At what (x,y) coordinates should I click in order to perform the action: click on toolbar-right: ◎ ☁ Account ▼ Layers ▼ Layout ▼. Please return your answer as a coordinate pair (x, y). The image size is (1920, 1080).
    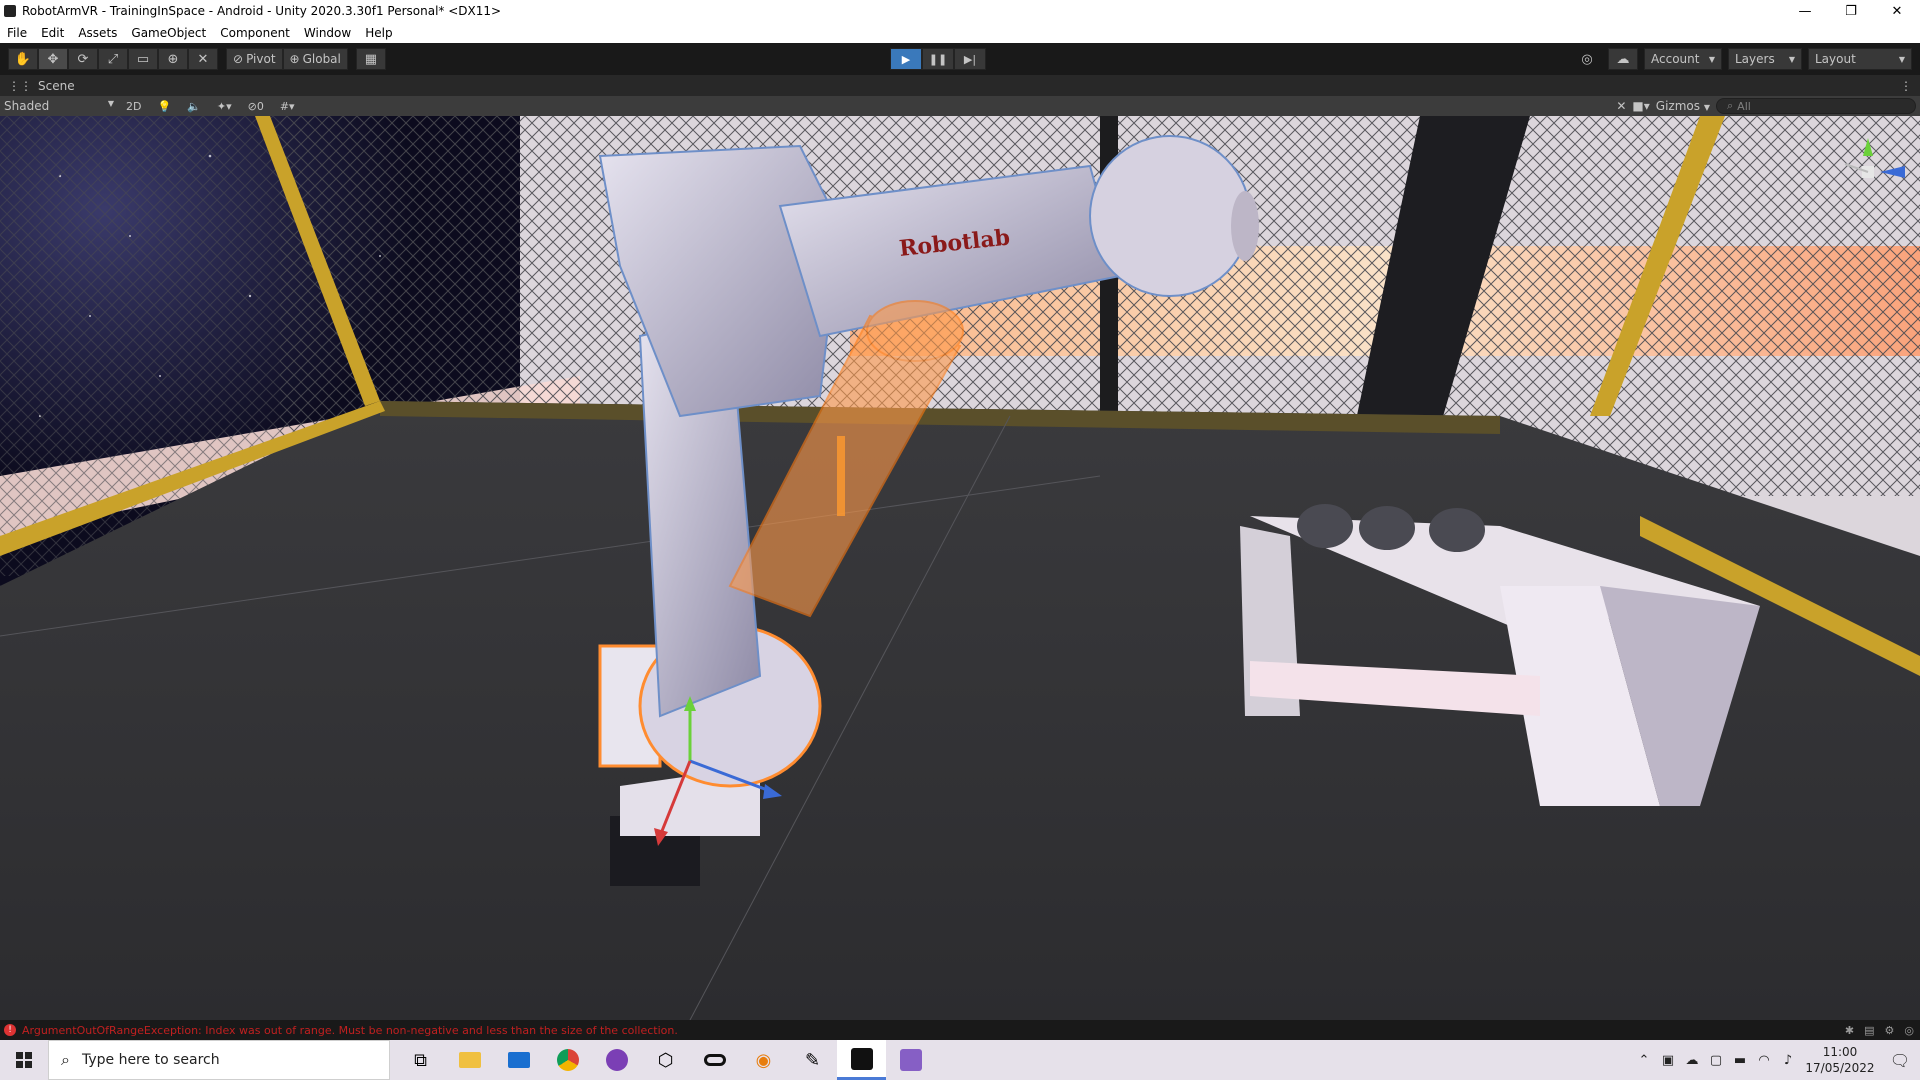
    Looking at the image, I should click on (1742, 59).